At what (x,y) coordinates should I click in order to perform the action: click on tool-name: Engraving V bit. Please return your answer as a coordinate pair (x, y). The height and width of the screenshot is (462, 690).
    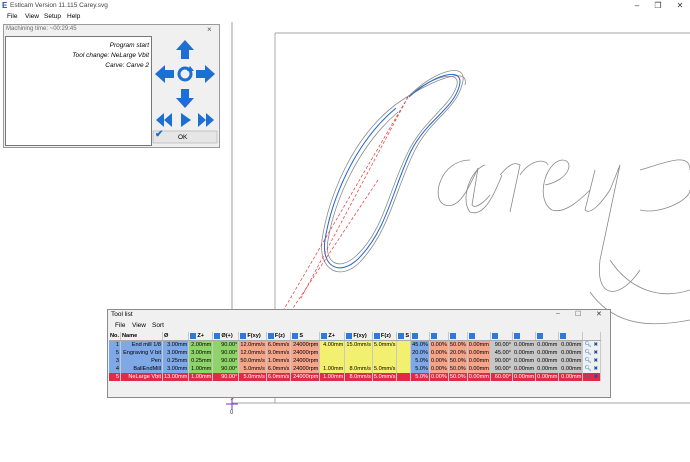
    Looking at the image, I should click on (142, 353).